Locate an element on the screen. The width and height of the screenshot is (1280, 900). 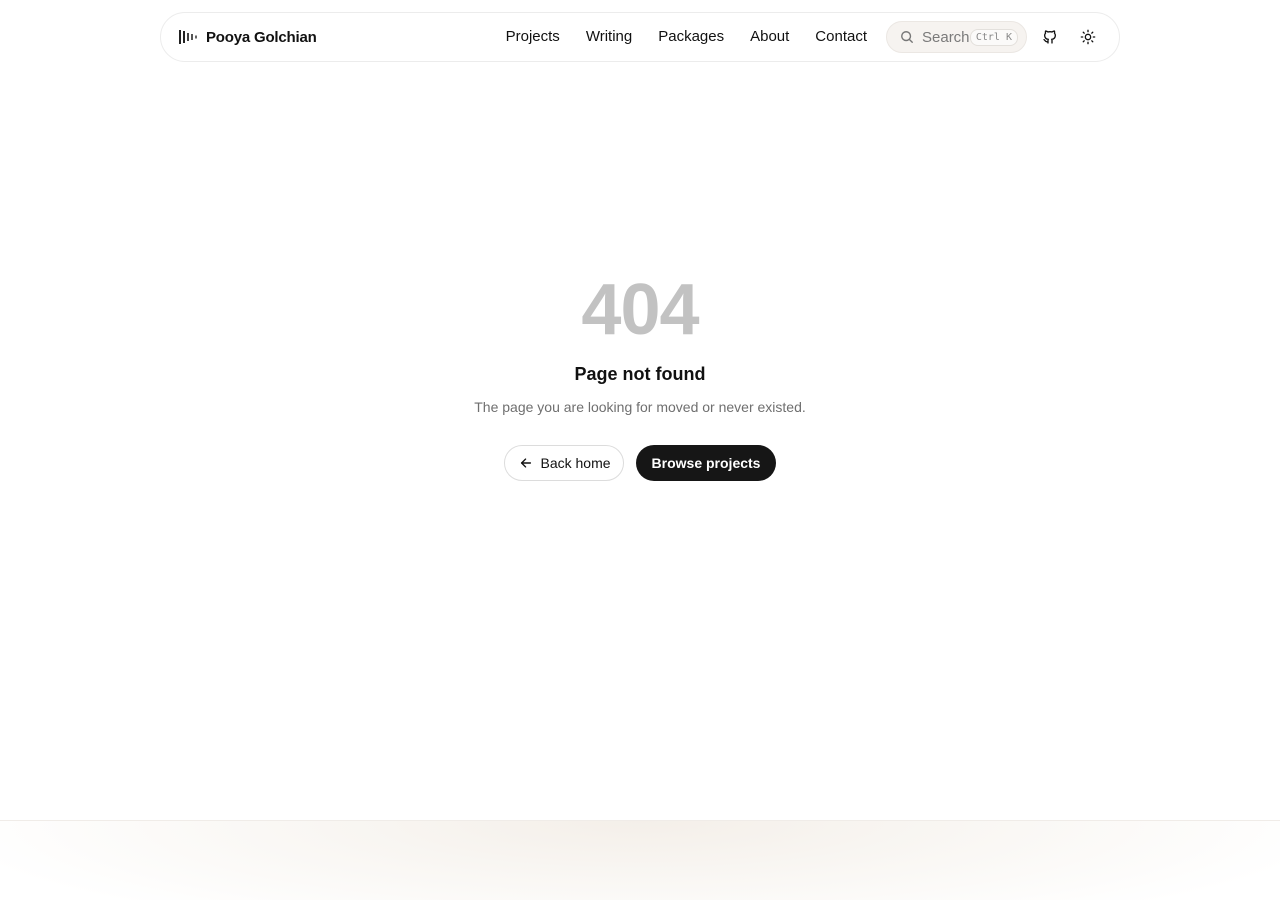
brand-name: Pooya Golchian is located at coordinates (261, 37).